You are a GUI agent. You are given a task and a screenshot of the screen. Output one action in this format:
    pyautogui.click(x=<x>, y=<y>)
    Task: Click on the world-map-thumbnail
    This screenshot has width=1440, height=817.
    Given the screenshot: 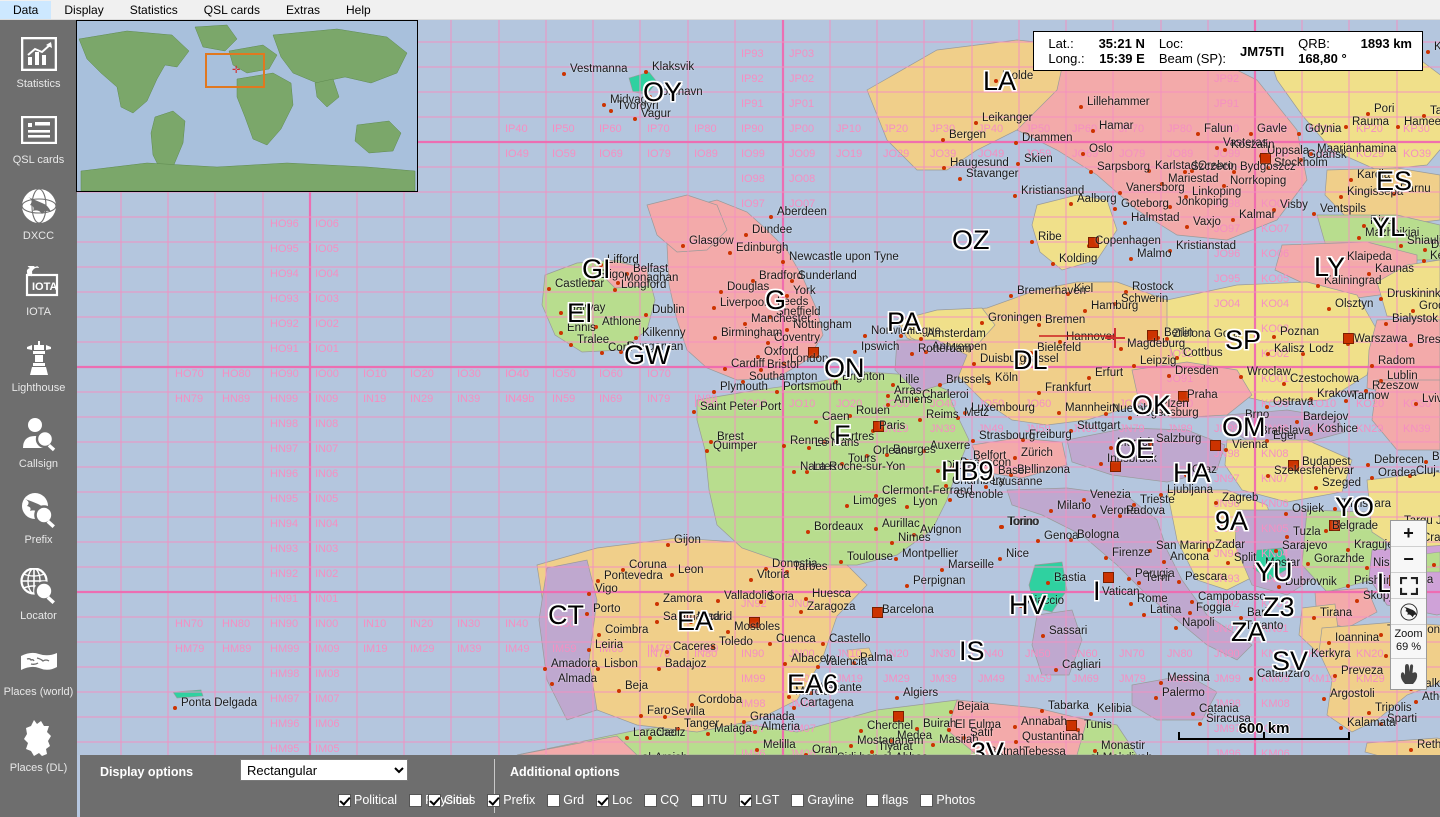 What is the action you would take?
    pyautogui.click(x=247, y=106)
    